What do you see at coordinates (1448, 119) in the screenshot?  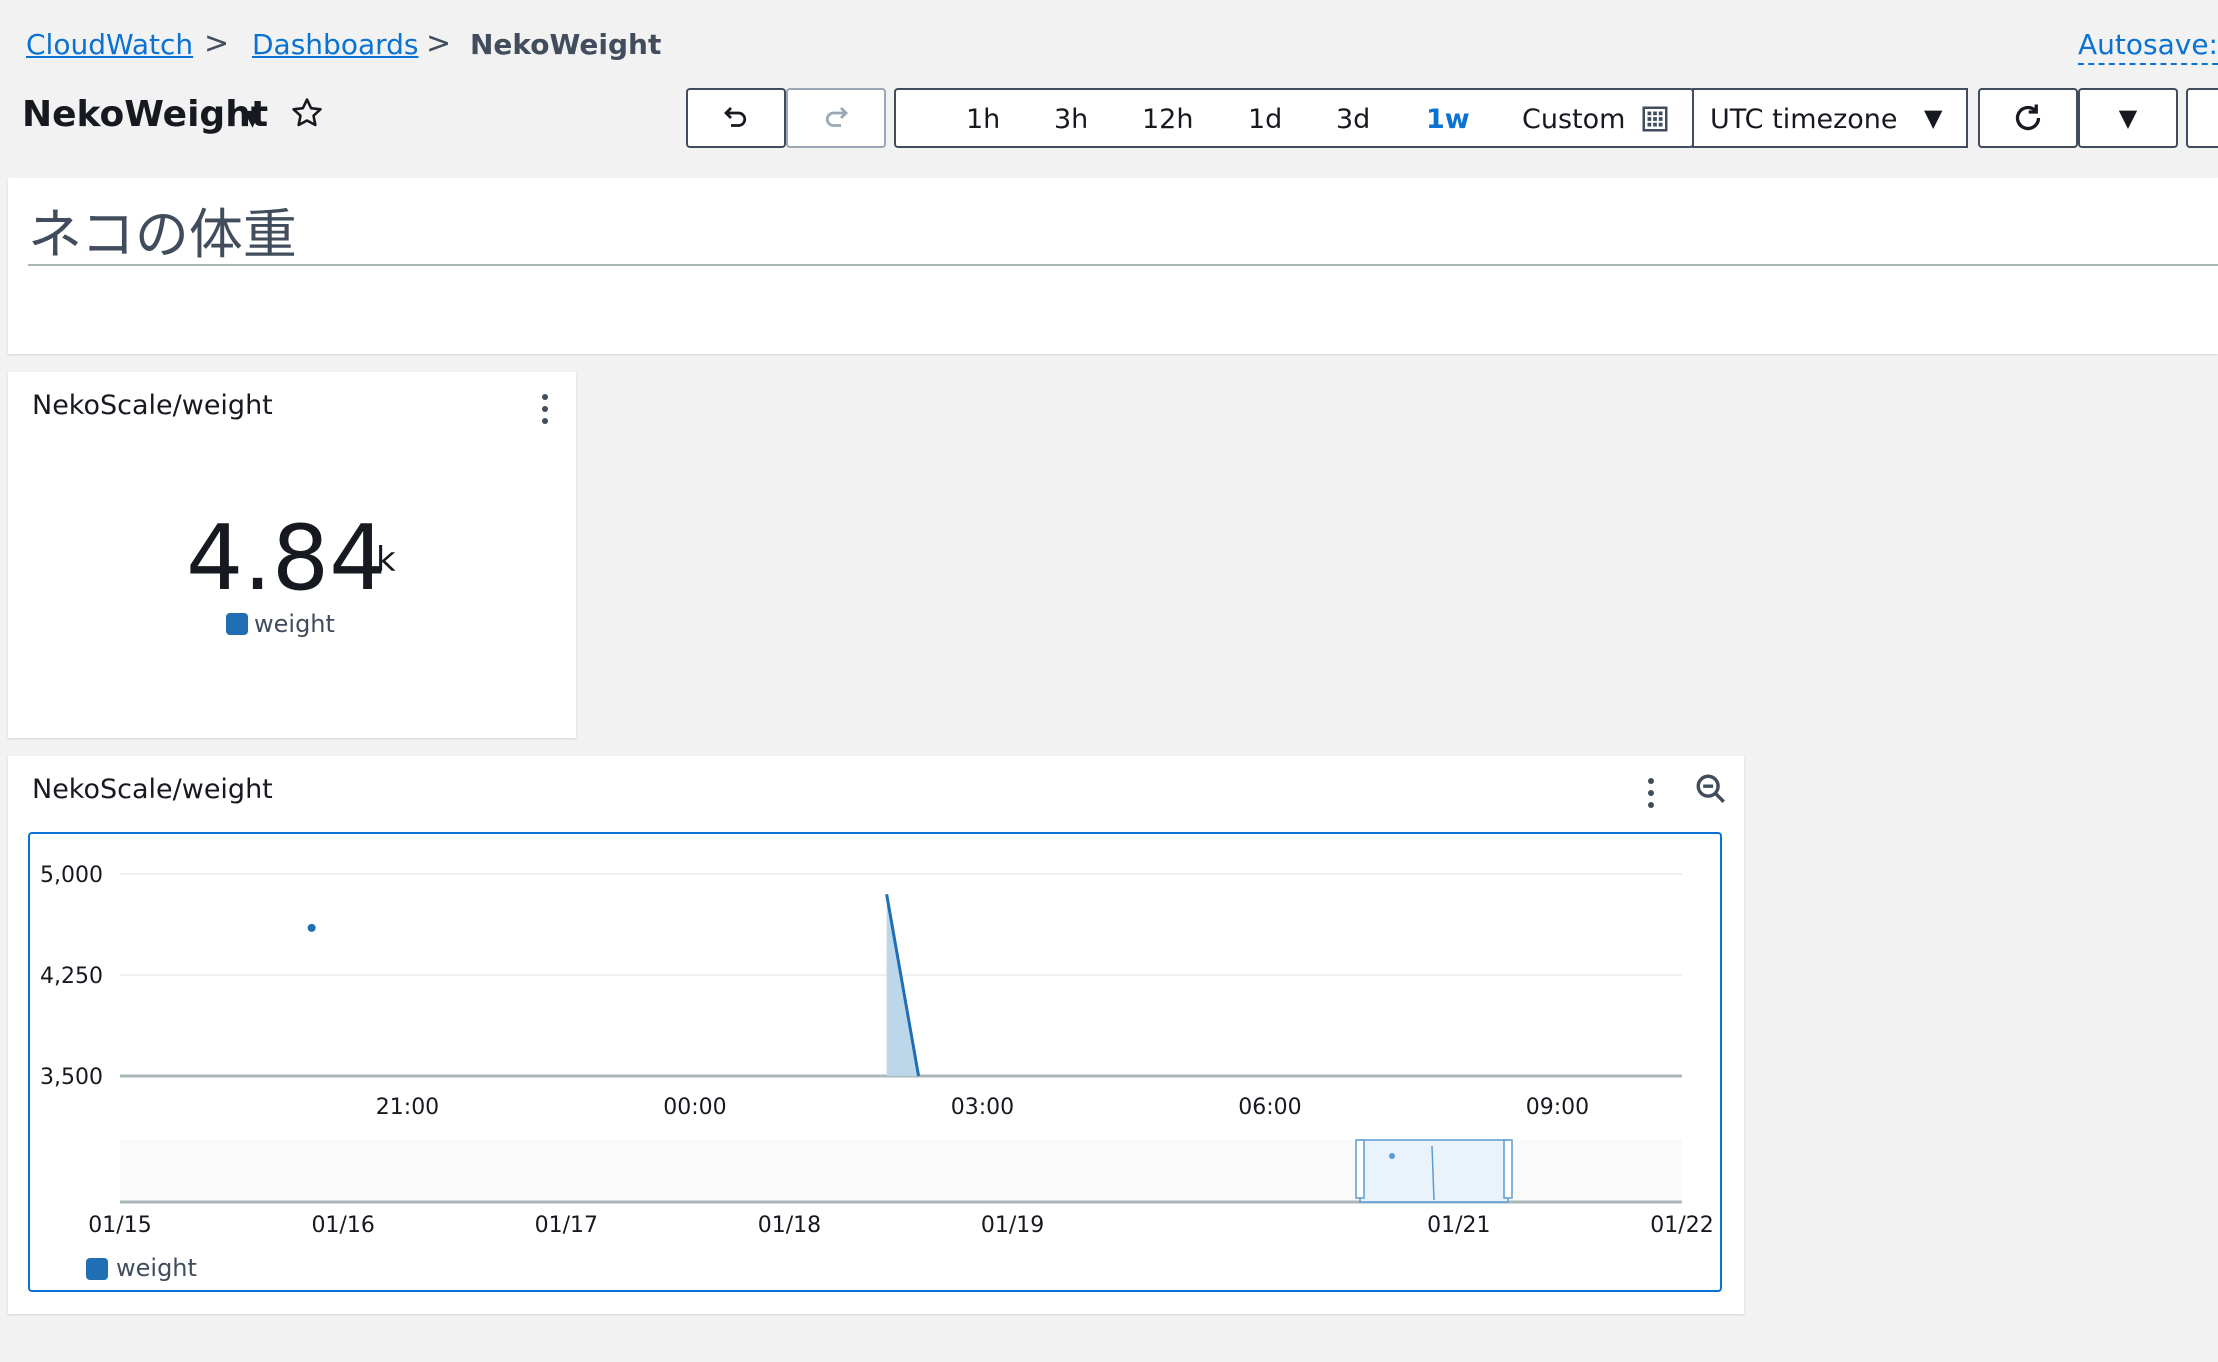 I see `time-range-1w: 1w` at bounding box center [1448, 119].